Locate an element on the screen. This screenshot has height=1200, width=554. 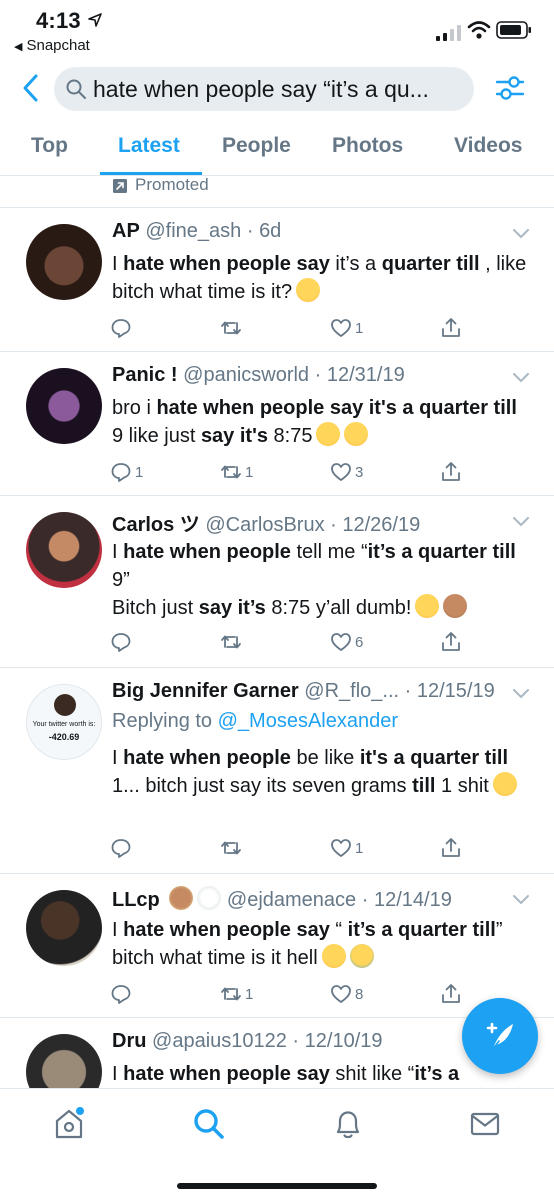
like-count: 6 is located at coordinates (359, 642).